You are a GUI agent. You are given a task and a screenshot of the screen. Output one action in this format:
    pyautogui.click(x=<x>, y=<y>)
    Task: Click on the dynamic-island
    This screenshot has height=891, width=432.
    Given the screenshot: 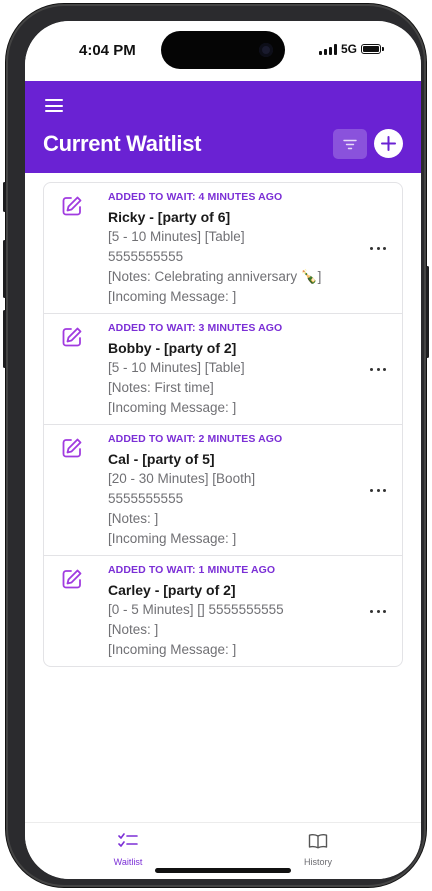 What is the action you would take?
    pyautogui.click(x=223, y=50)
    